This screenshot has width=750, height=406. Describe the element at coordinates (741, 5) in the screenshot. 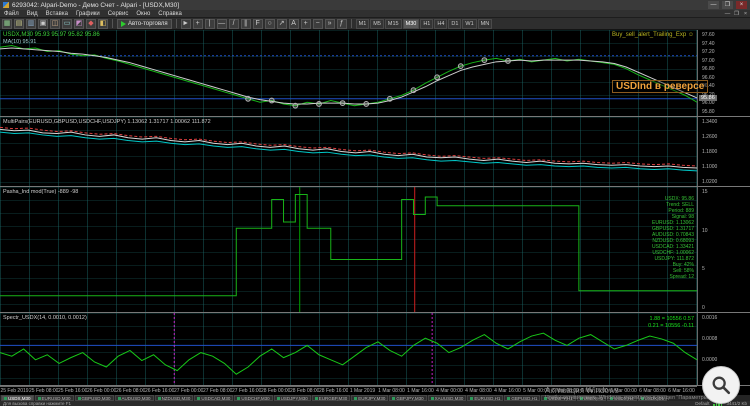

I see `close-button: ×` at that location.